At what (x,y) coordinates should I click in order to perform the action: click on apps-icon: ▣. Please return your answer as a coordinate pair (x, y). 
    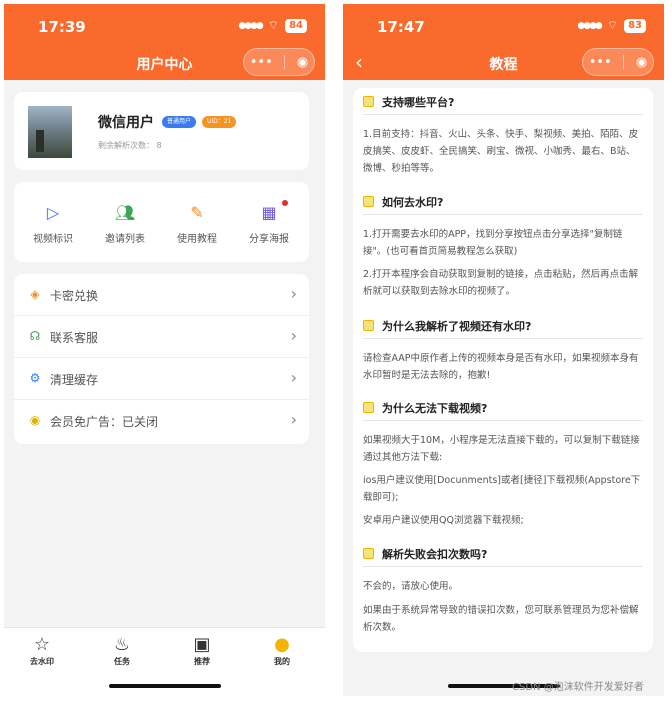
    Looking at the image, I should click on (202, 644).